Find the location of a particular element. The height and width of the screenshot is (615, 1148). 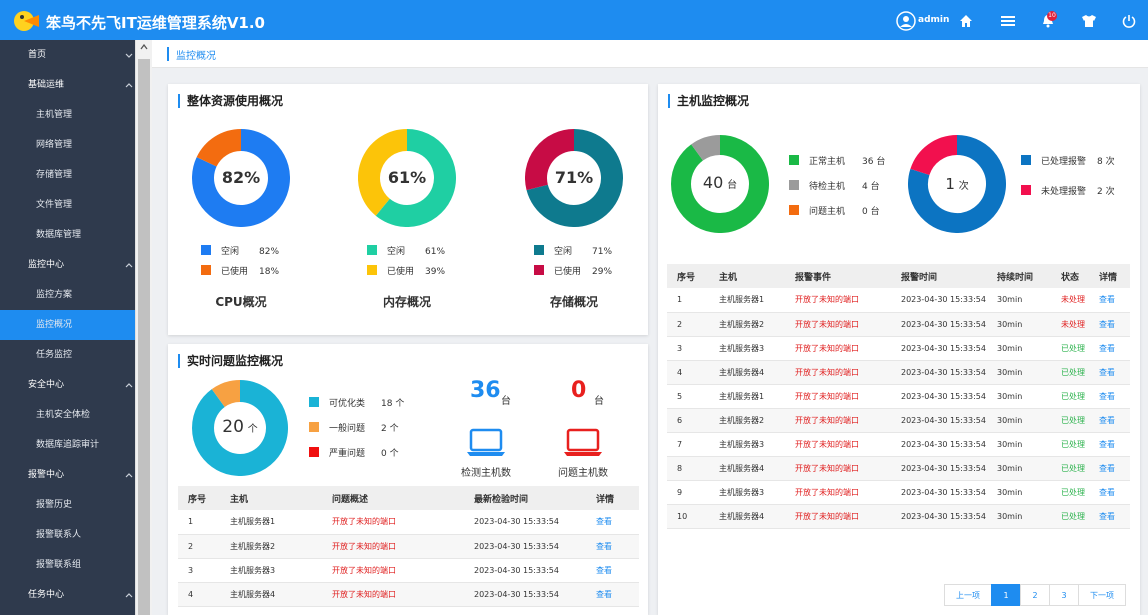

chevron-up-icon is located at coordinates (129, 475).